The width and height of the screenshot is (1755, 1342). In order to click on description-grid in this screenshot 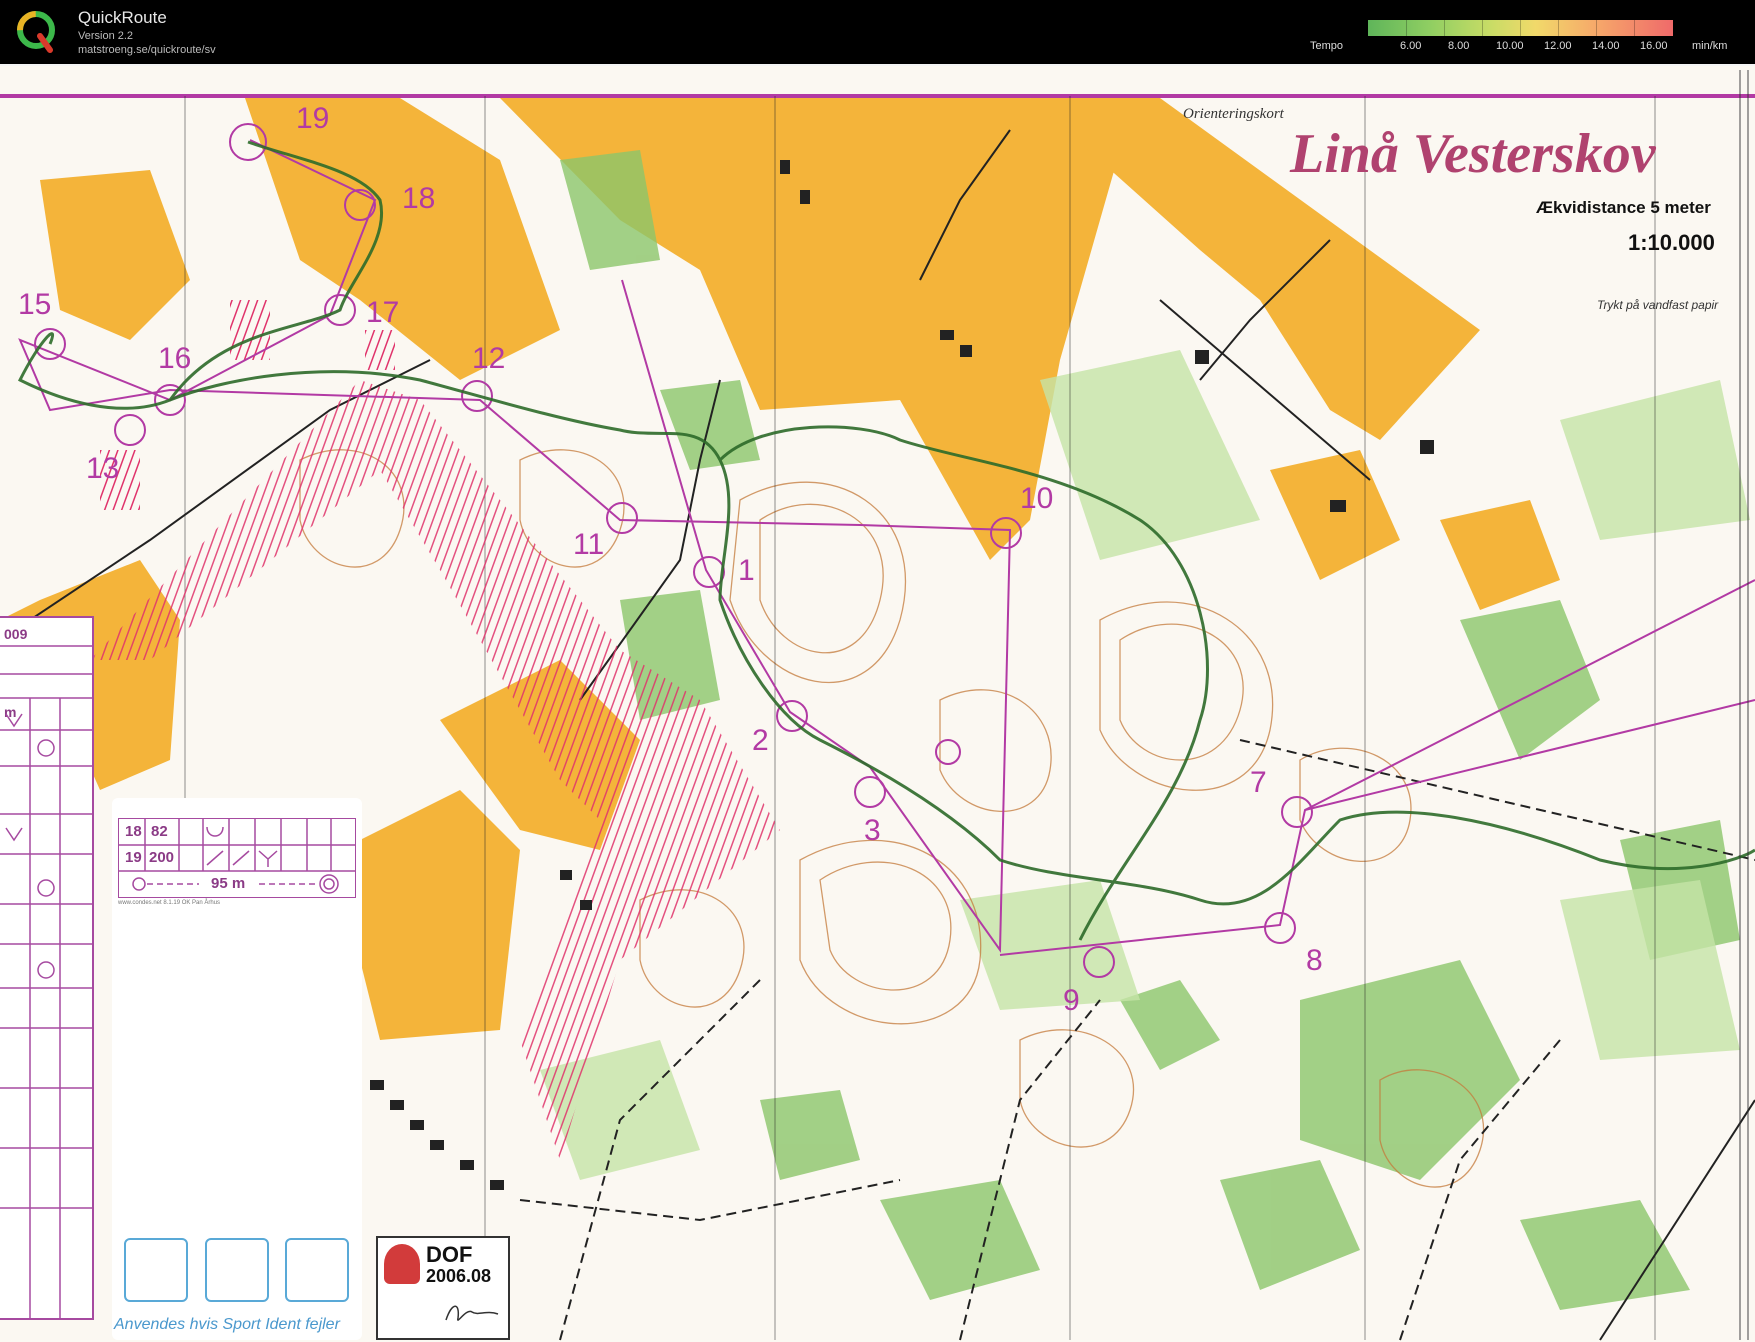, I will do `click(46, 981)`.